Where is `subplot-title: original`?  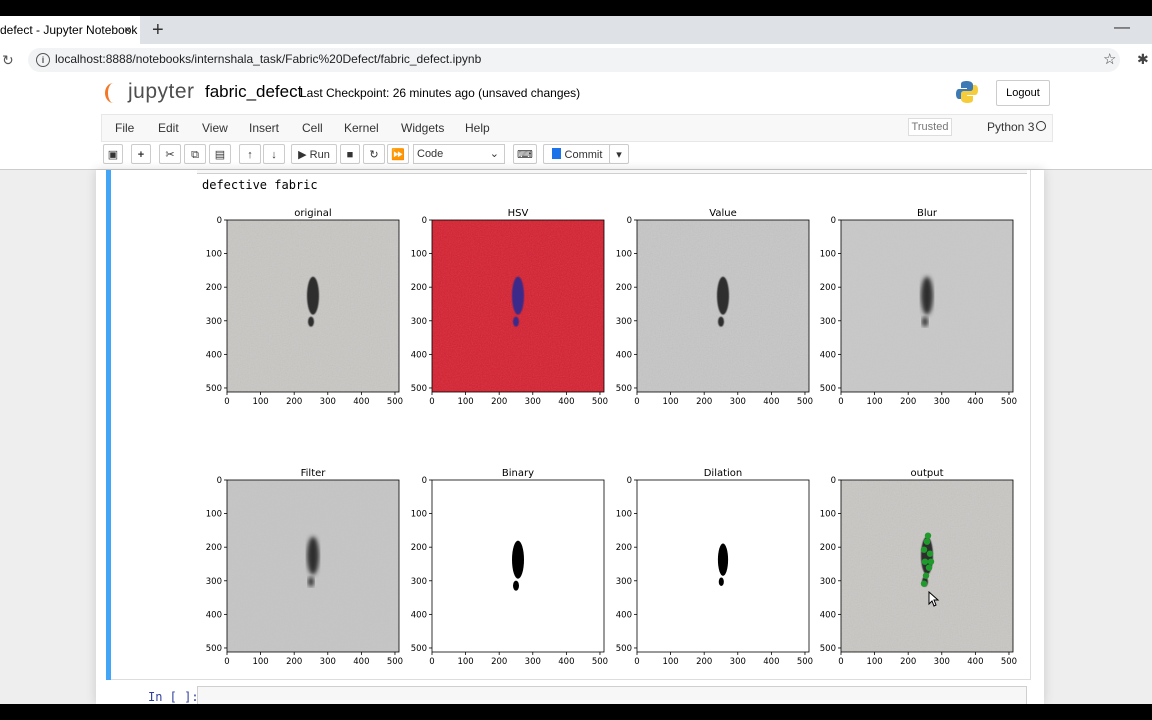 subplot-title: original is located at coordinates (312, 213).